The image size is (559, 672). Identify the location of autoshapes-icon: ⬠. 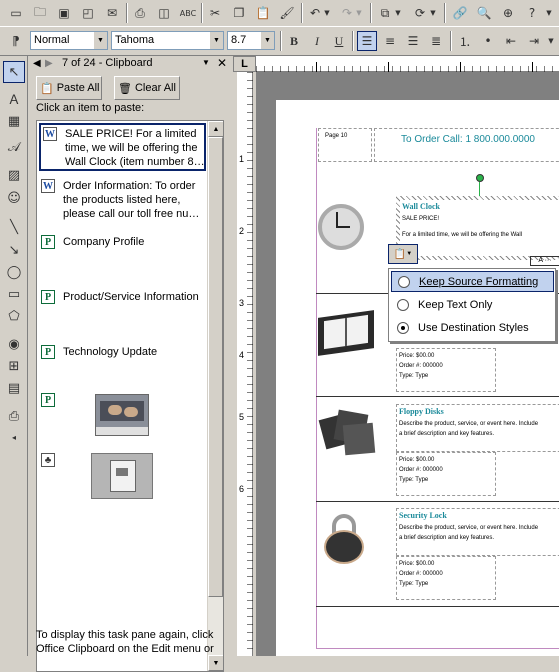
(14, 316).